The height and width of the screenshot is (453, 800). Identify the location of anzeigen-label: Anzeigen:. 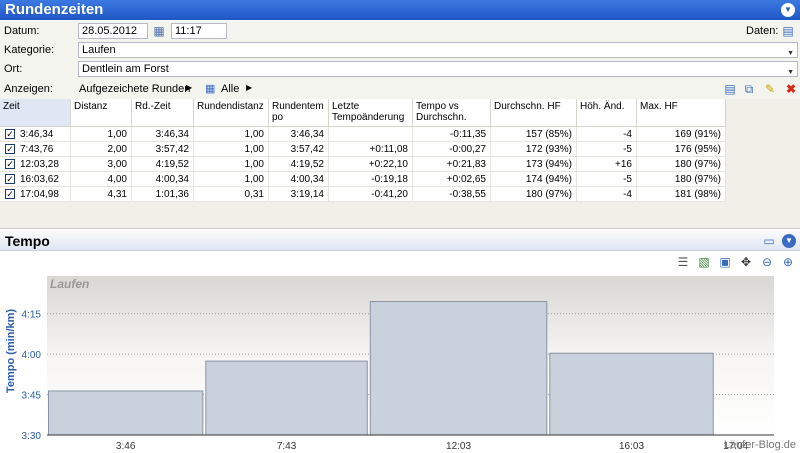
(28, 89).